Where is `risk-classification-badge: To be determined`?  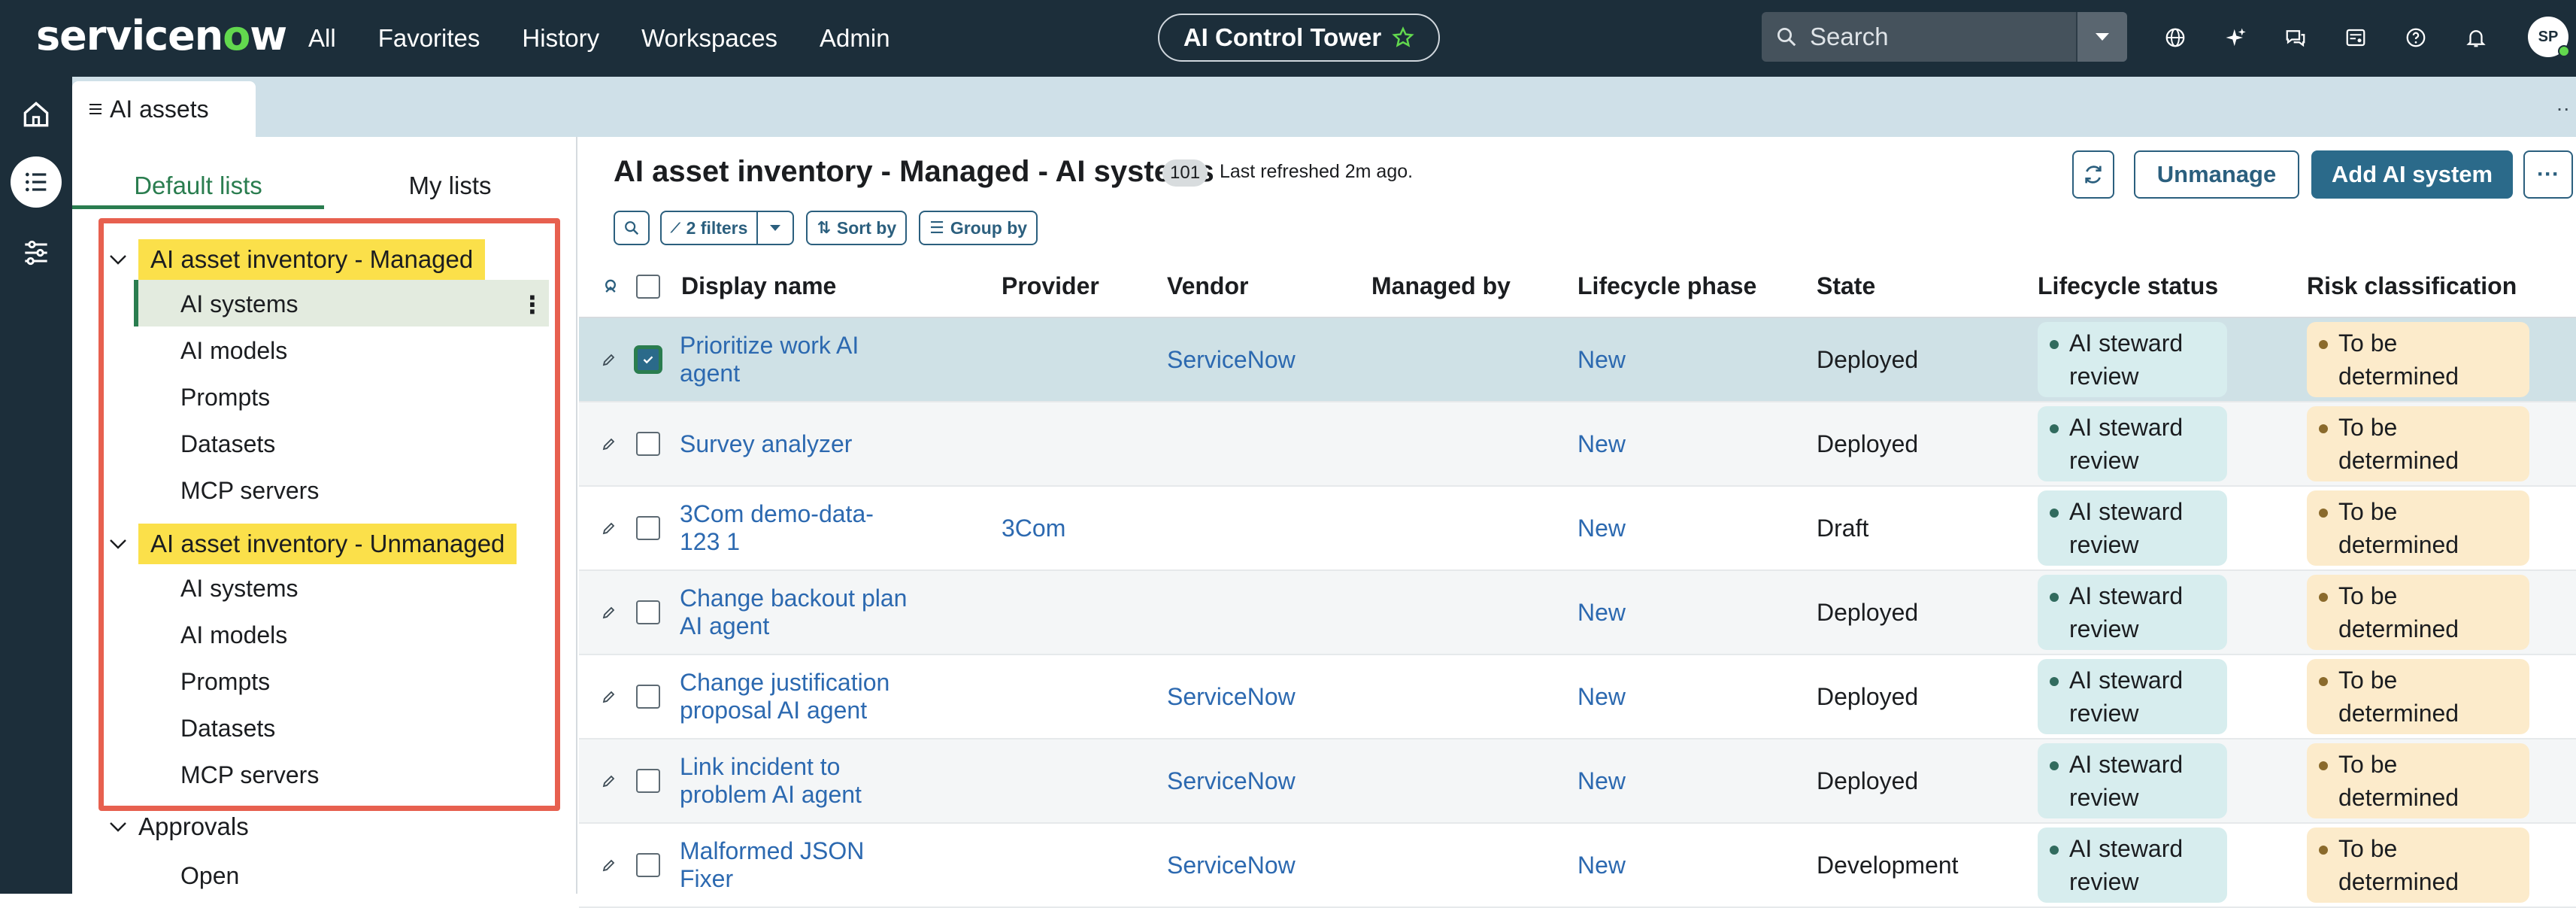 risk-classification-badge: To be determined is located at coordinates (2418, 696).